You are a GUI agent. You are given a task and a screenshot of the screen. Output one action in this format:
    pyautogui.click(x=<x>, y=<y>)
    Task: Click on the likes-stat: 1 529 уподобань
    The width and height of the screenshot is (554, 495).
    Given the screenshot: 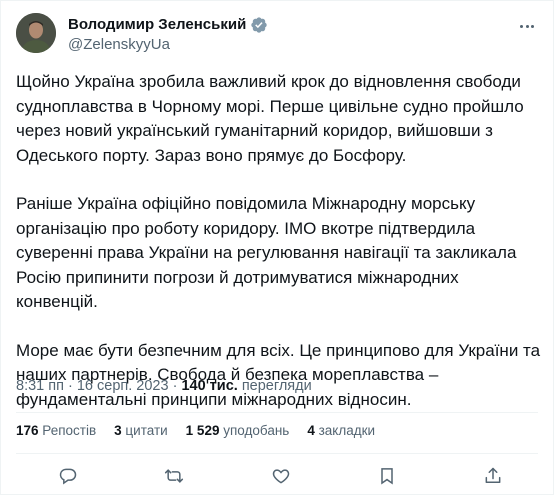 What is the action you would take?
    pyautogui.click(x=238, y=430)
    